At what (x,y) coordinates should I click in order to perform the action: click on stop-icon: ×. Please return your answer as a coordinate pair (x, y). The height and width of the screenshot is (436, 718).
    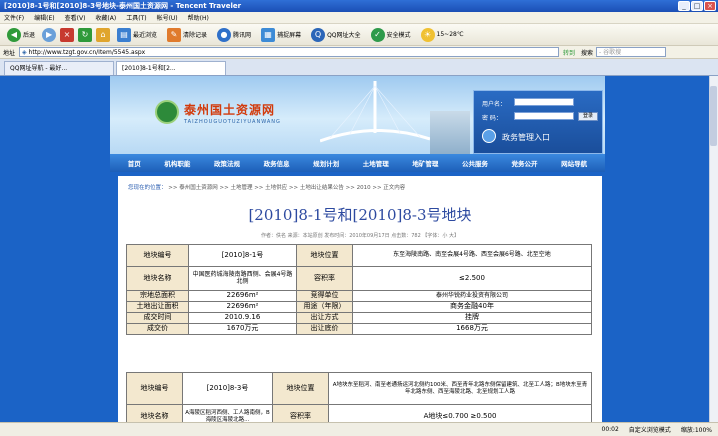
    Looking at the image, I should click on (67, 34).